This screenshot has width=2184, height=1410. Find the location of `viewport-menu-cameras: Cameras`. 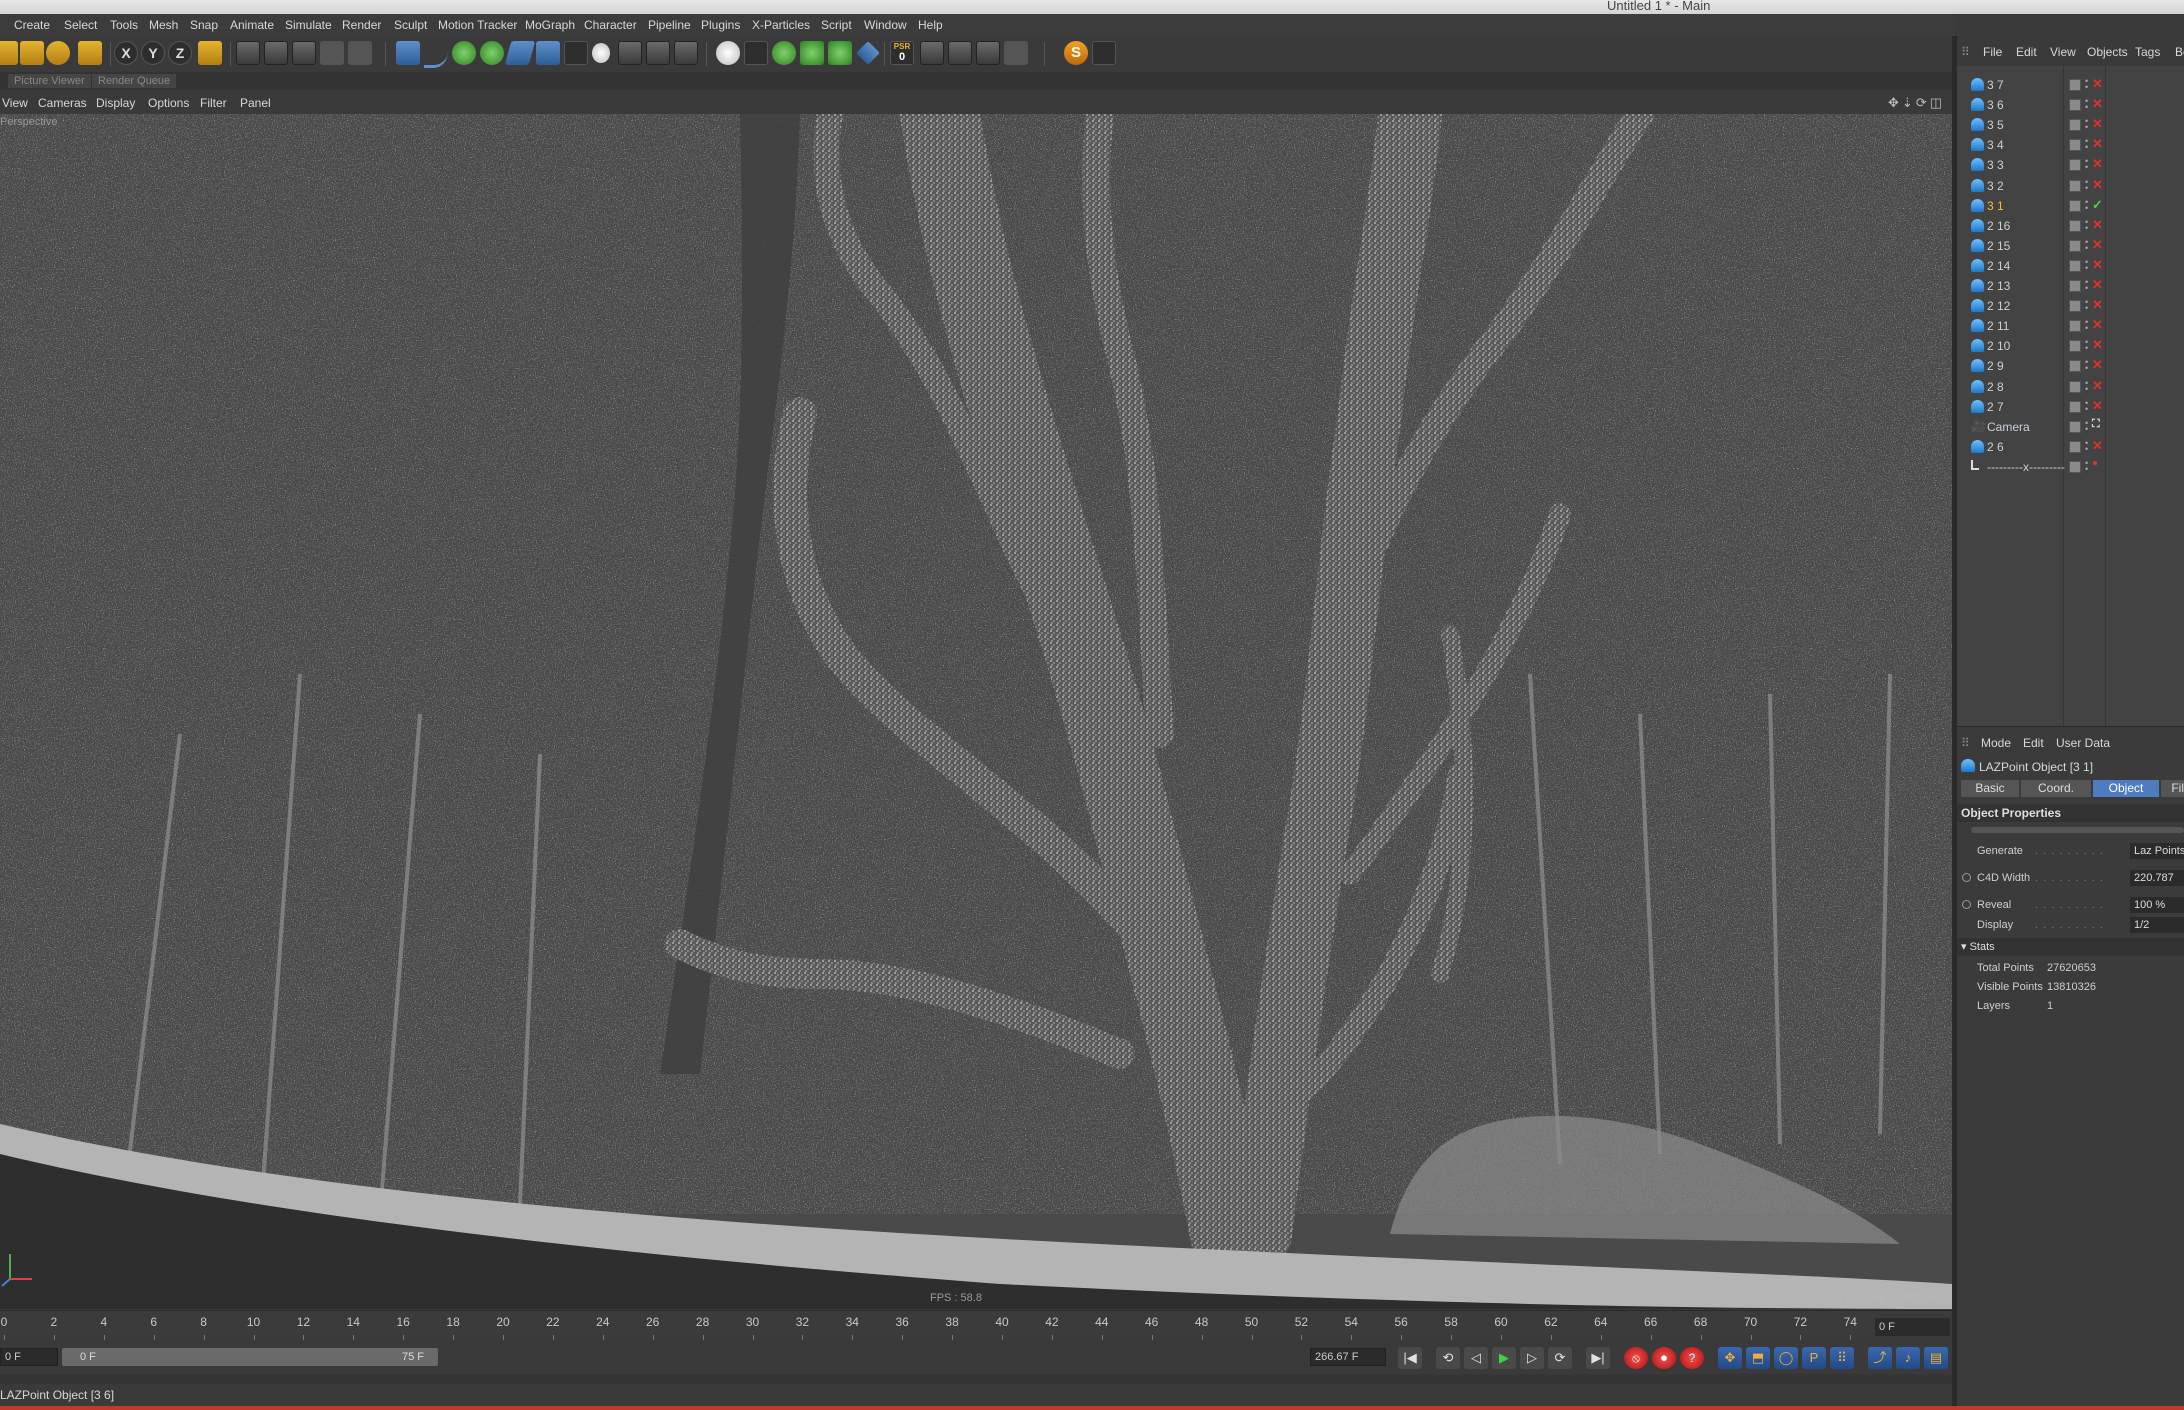

viewport-menu-cameras: Cameras is located at coordinates (62, 103).